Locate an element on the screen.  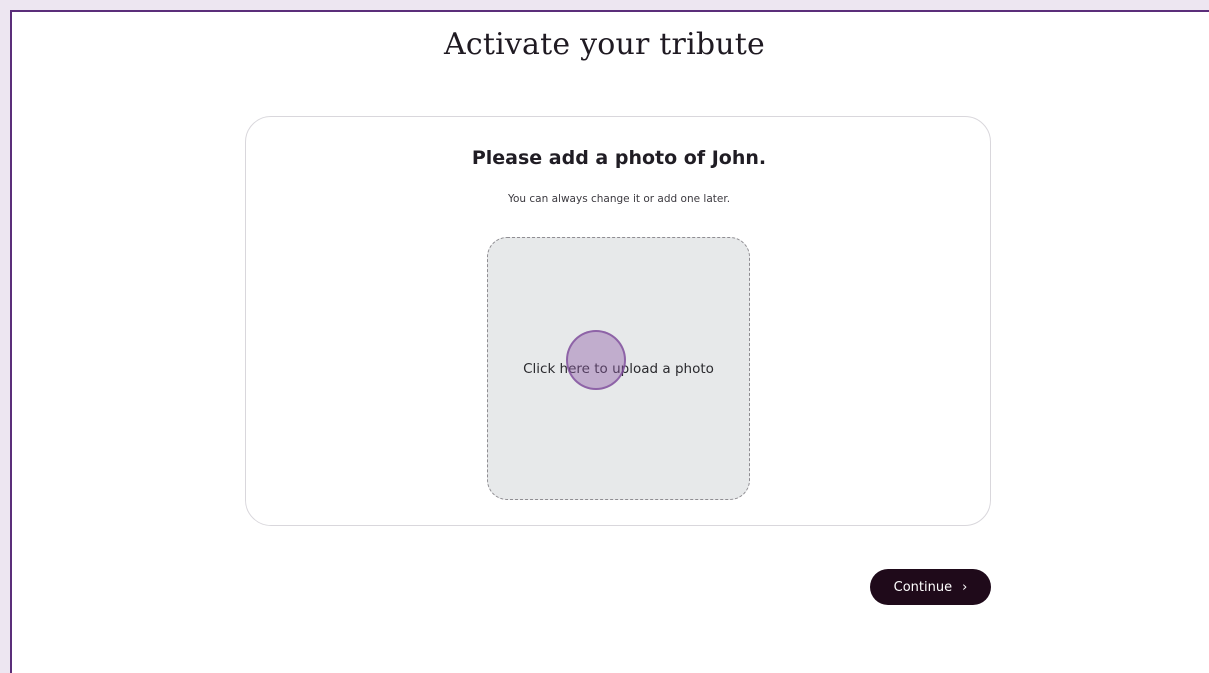
chevron-right-icon: › is located at coordinates (965, 587).